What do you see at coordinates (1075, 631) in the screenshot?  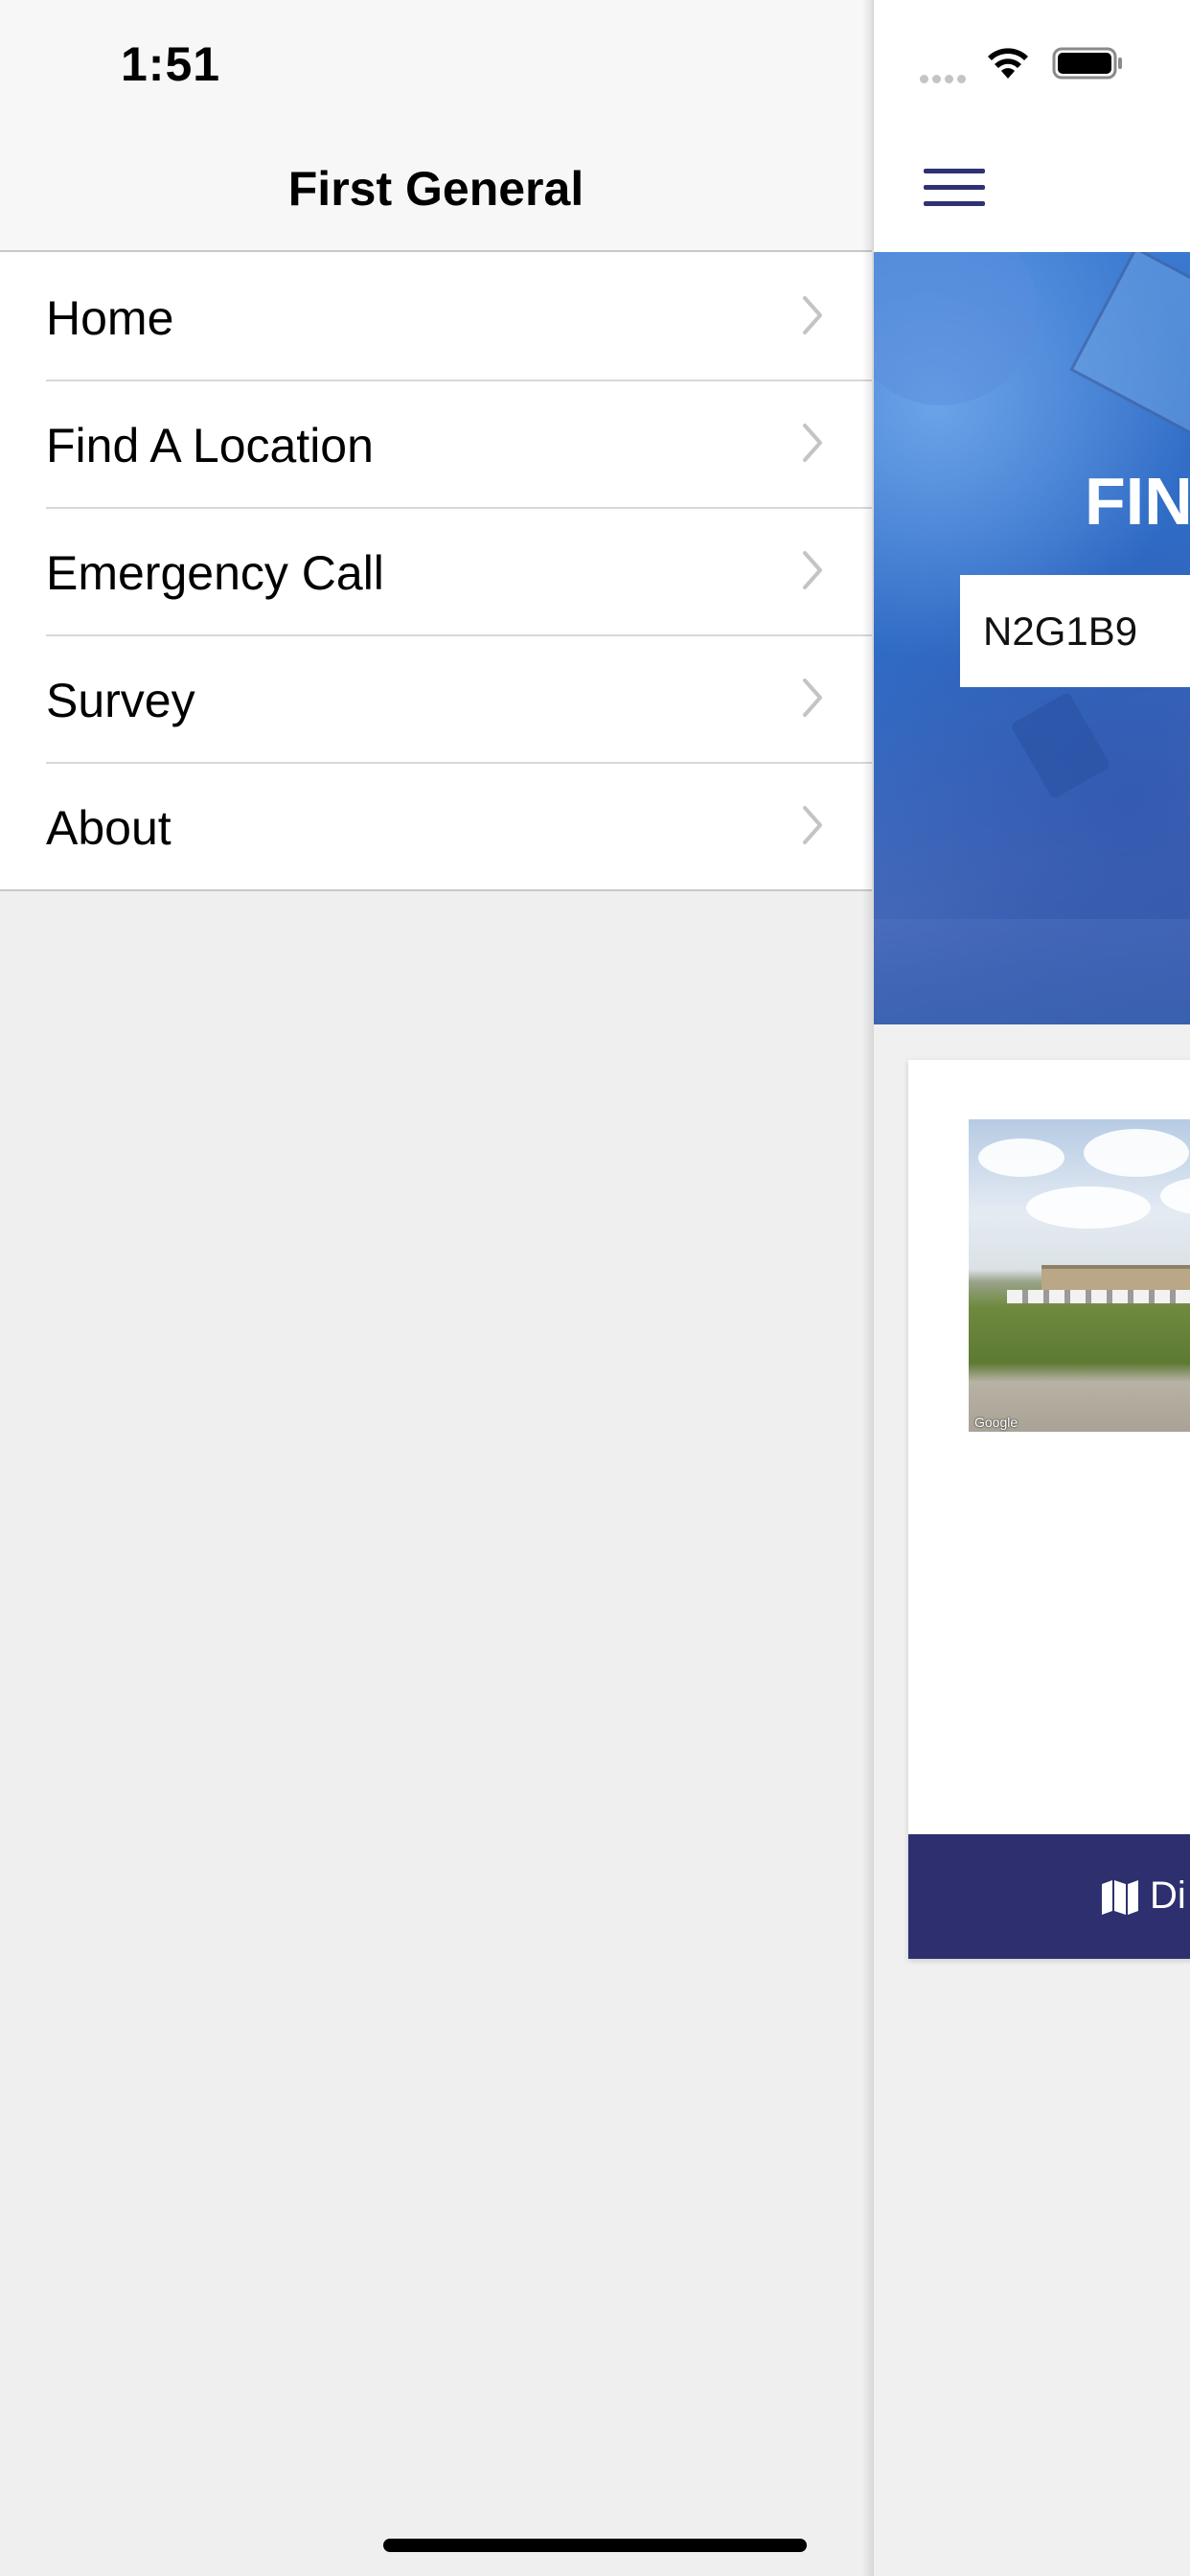 I see `postal-code-input` at bounding box center [1075, 631].